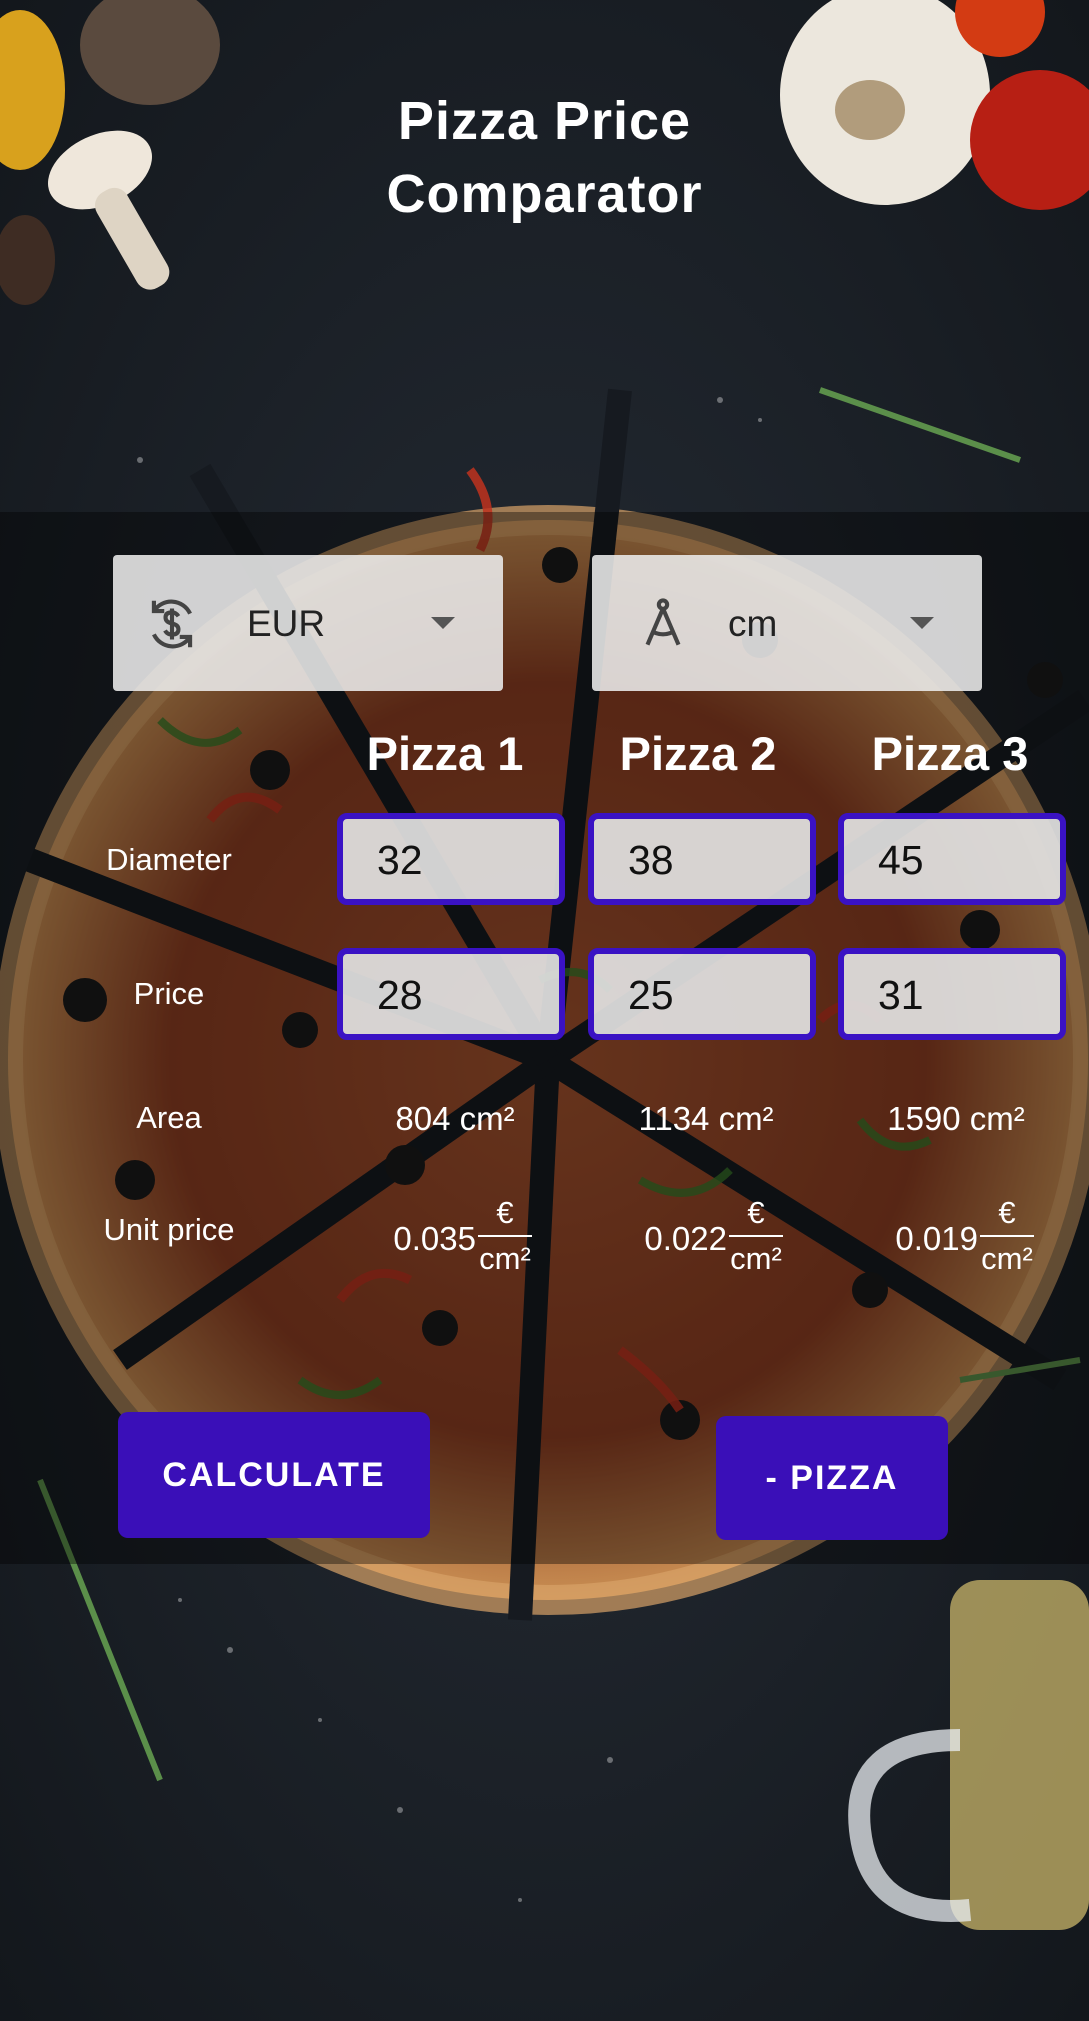  What do you see at coordinates (698, 753) in the screenshot?
I see `column-header-pizza-2: Pizza 2` at bounding box center [698, 753].